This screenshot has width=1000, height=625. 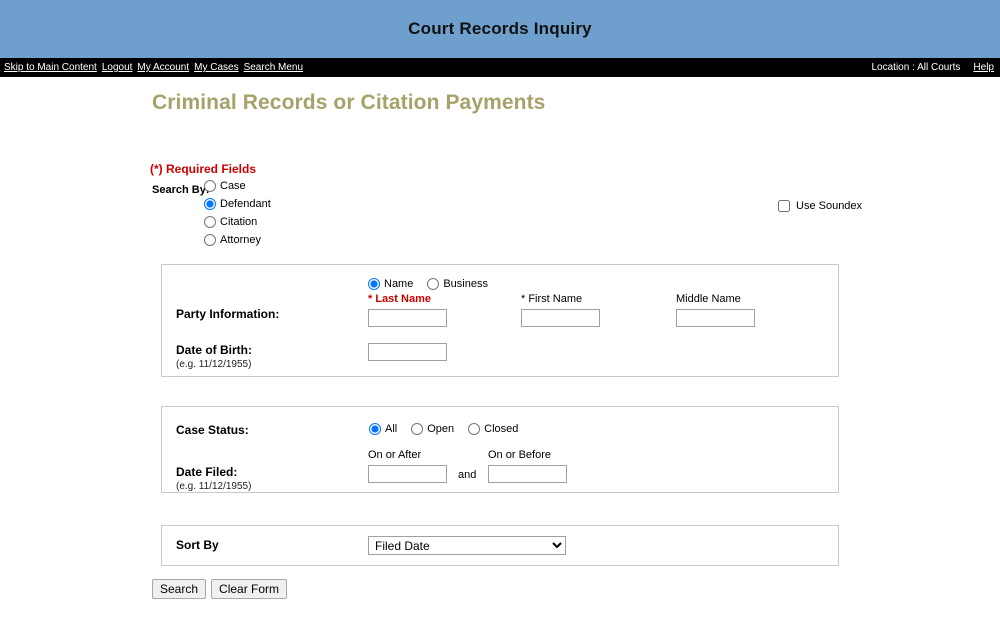 I want to click on page-header: Court Records Inquiry, so click(x=500, y=29).